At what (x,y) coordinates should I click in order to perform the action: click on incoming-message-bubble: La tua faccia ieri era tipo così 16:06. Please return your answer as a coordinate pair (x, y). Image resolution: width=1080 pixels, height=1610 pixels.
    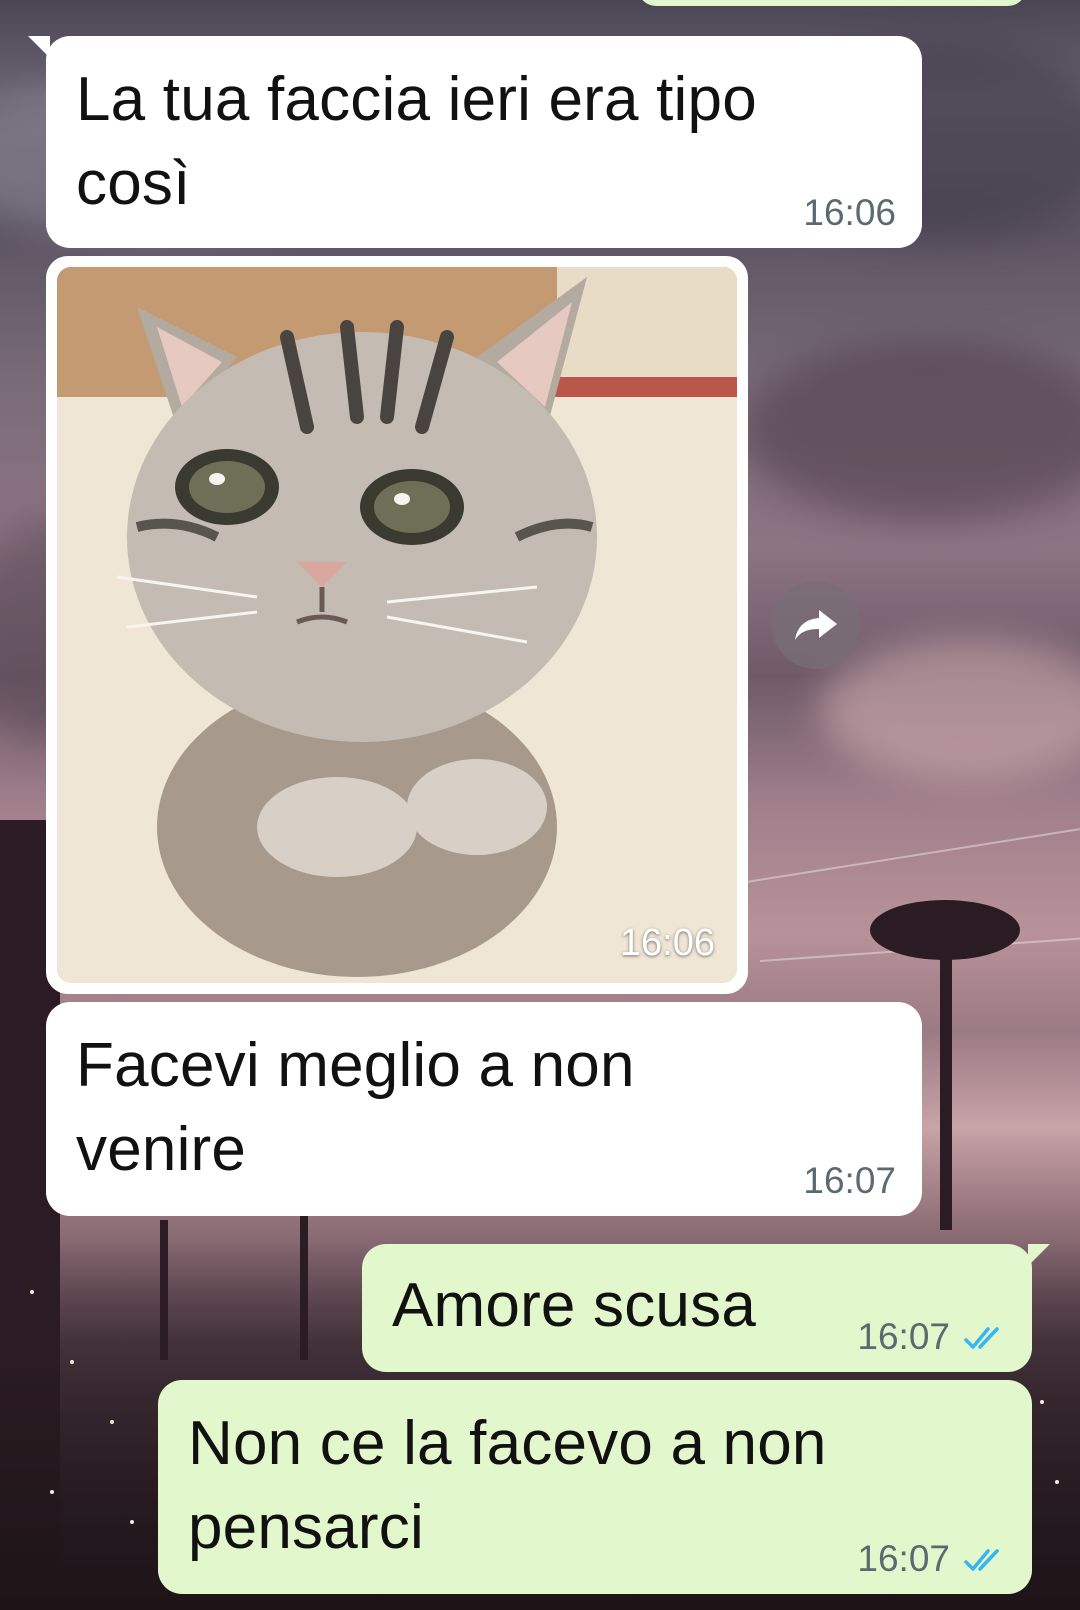
    Looking at the image, I should click on (475, 142).